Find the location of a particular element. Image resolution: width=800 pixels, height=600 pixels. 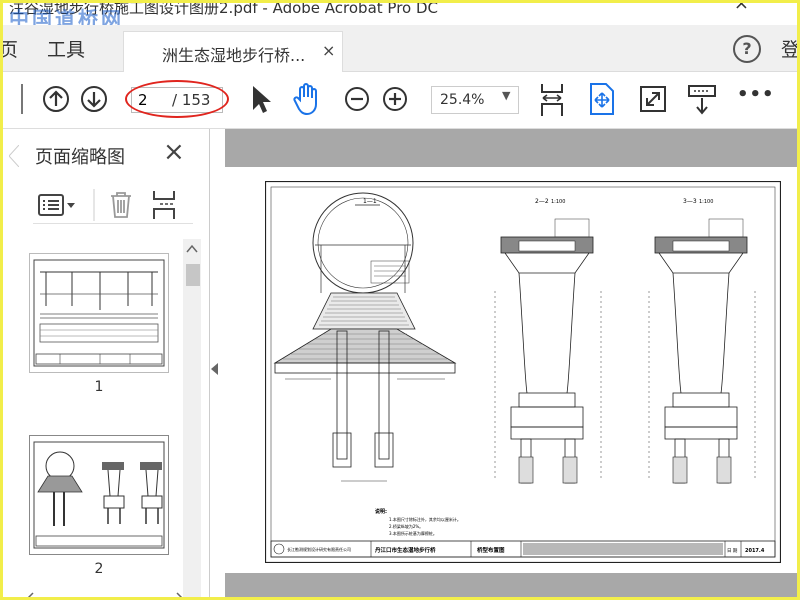

section-scale-2: 1:100 is located at coordinates (558, 202).